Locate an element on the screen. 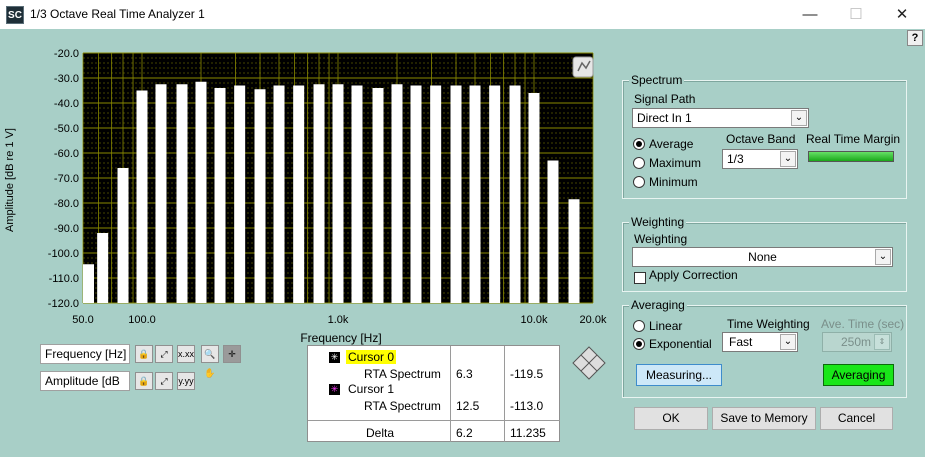 This screenshot has height=457, width=925. zoom-icon: 🔍 is located at coordinates (210, 354).